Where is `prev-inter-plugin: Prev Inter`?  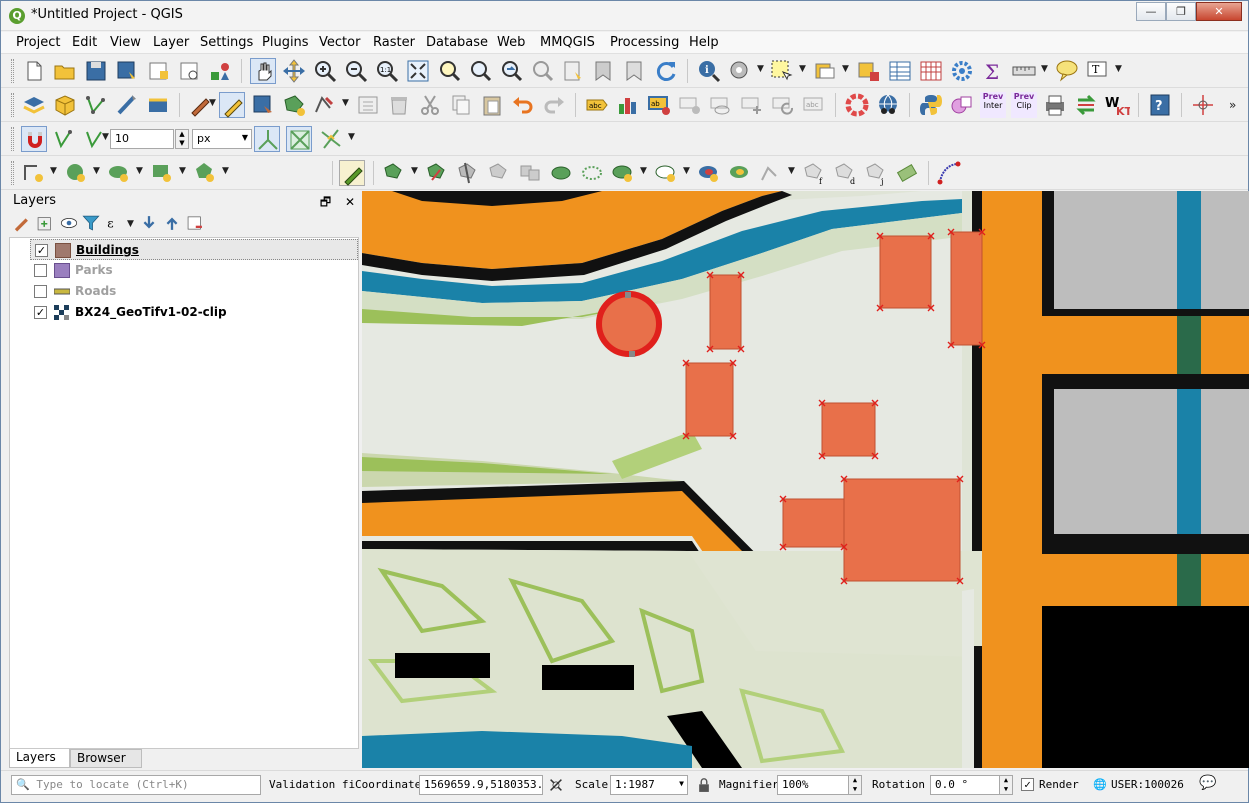
prev-inter-plugin: Prev Inter is located at coordinates (993, 105).